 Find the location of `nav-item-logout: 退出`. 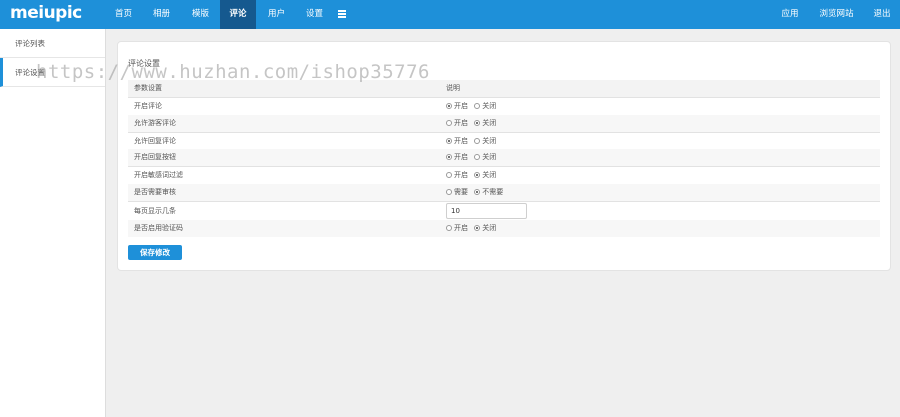

nav-item-logout: 退出 is located at coordinates (882, 14).